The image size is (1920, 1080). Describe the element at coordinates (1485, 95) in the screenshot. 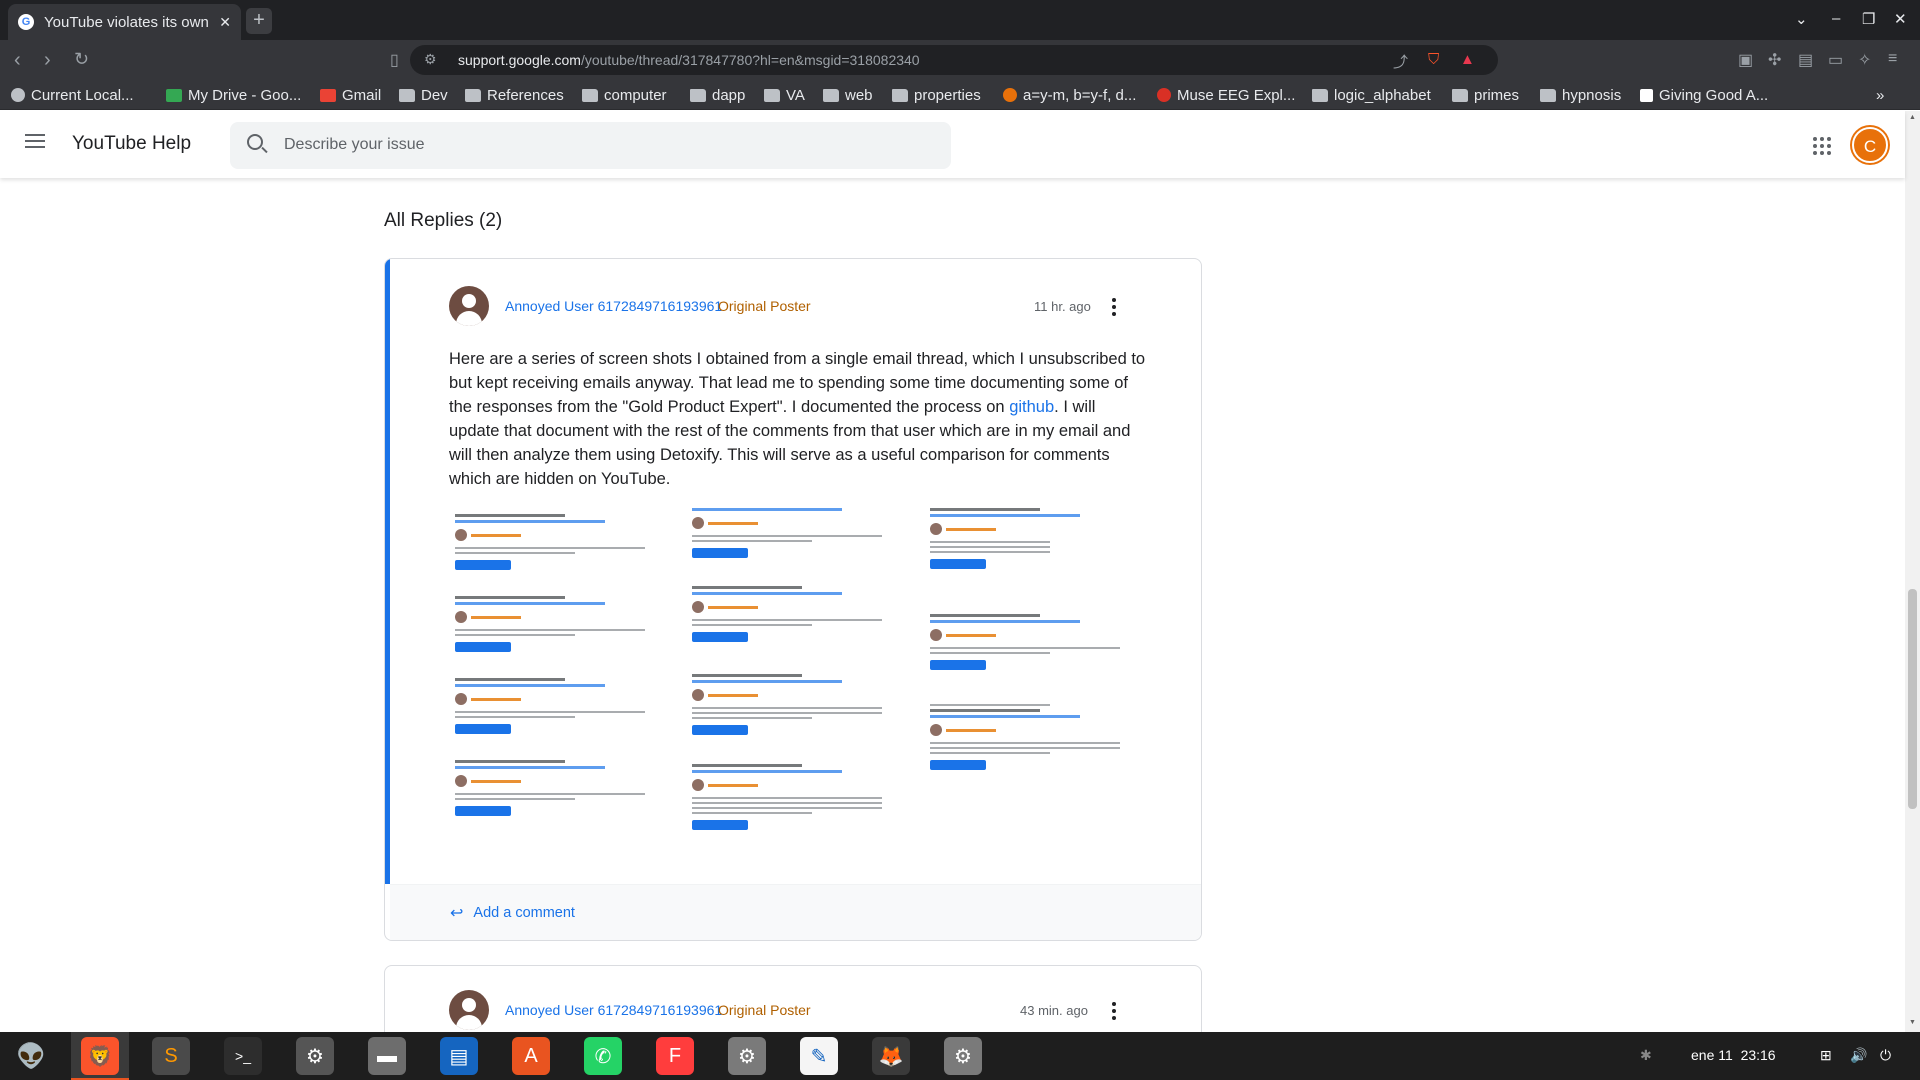

I see `bookmark-item: primes` at that location.